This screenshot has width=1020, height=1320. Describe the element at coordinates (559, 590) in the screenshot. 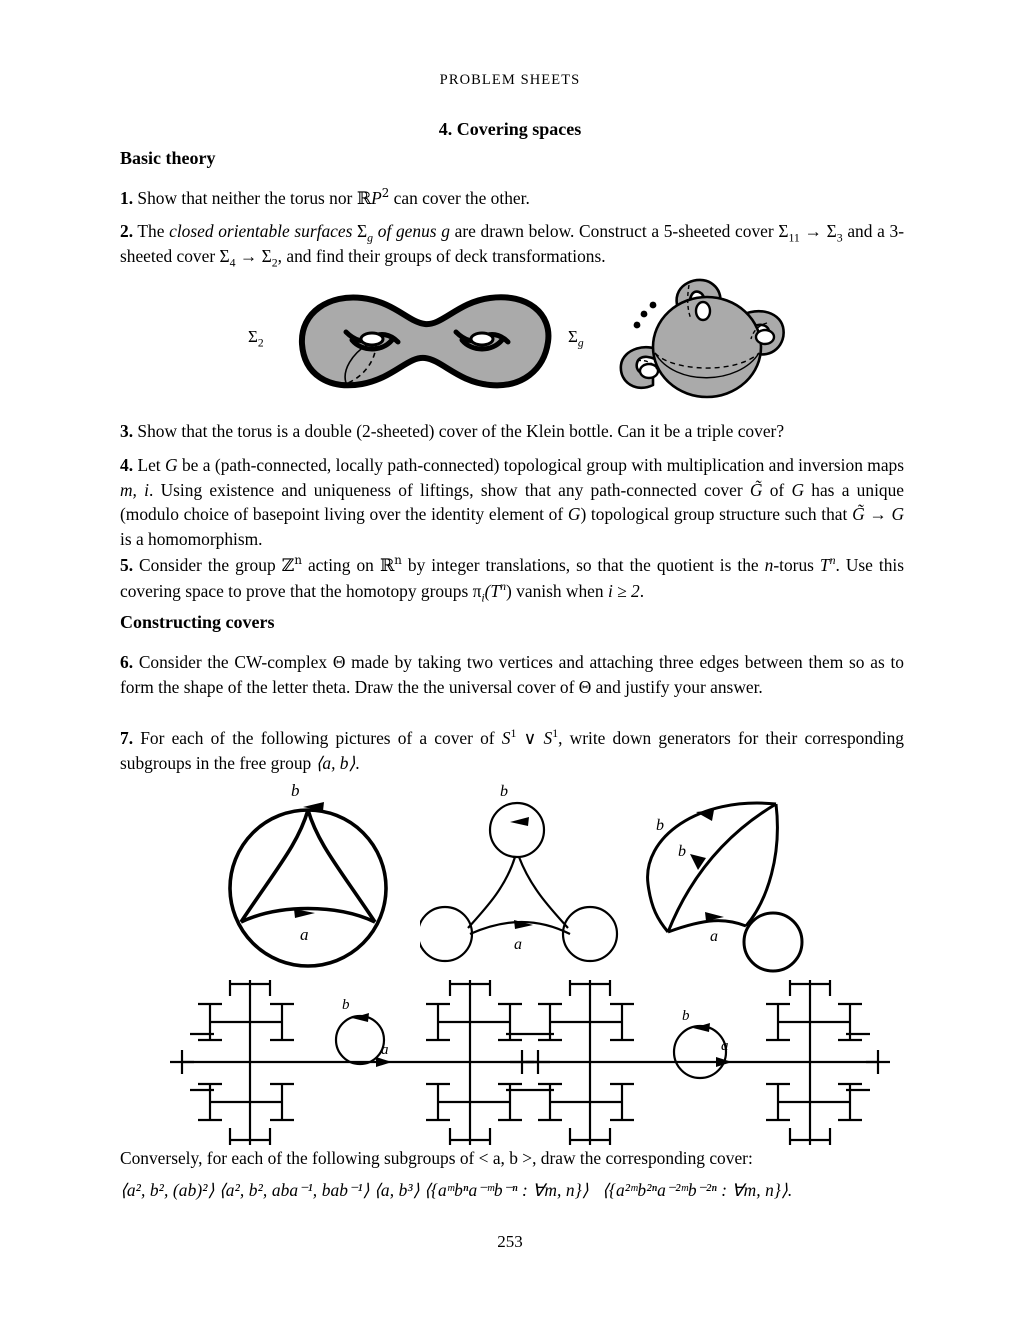

I see `problem-5-text-f: vanish when` at that location.